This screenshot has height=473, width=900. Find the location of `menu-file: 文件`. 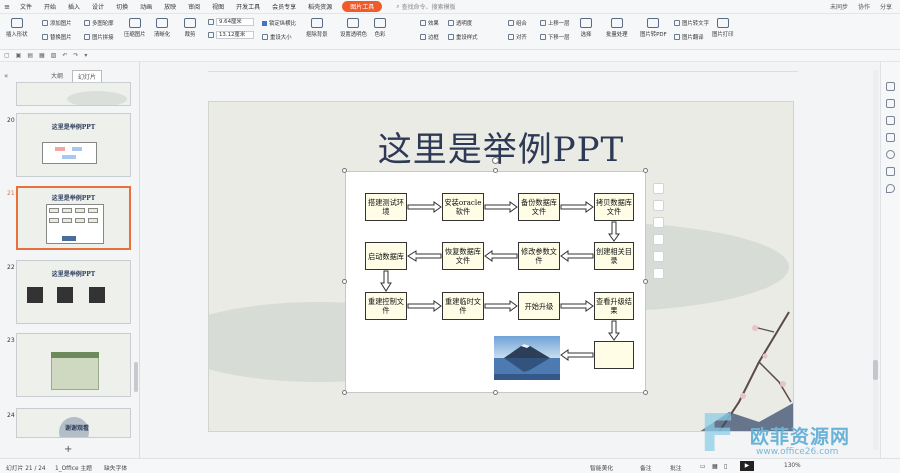

menu-file: 文件 is located at coordinates (26, 6).